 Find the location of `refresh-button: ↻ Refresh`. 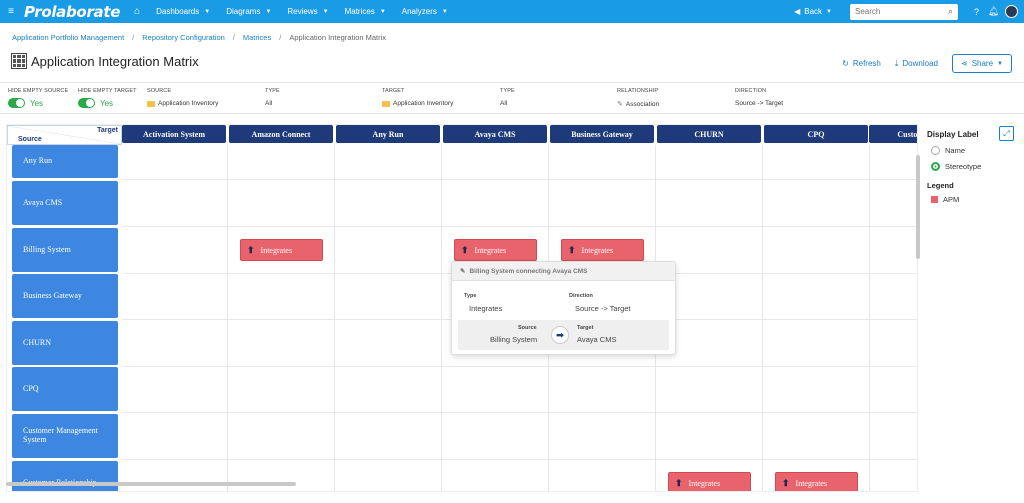

refresh-button: ↻ Refresh is located at coordinates (861, 63).